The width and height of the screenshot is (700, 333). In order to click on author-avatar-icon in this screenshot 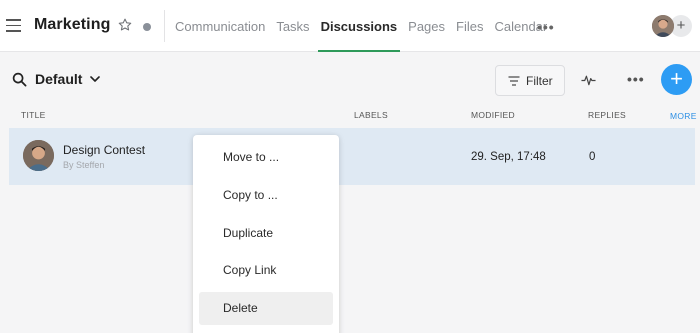, I will do `click(38, 155)`.